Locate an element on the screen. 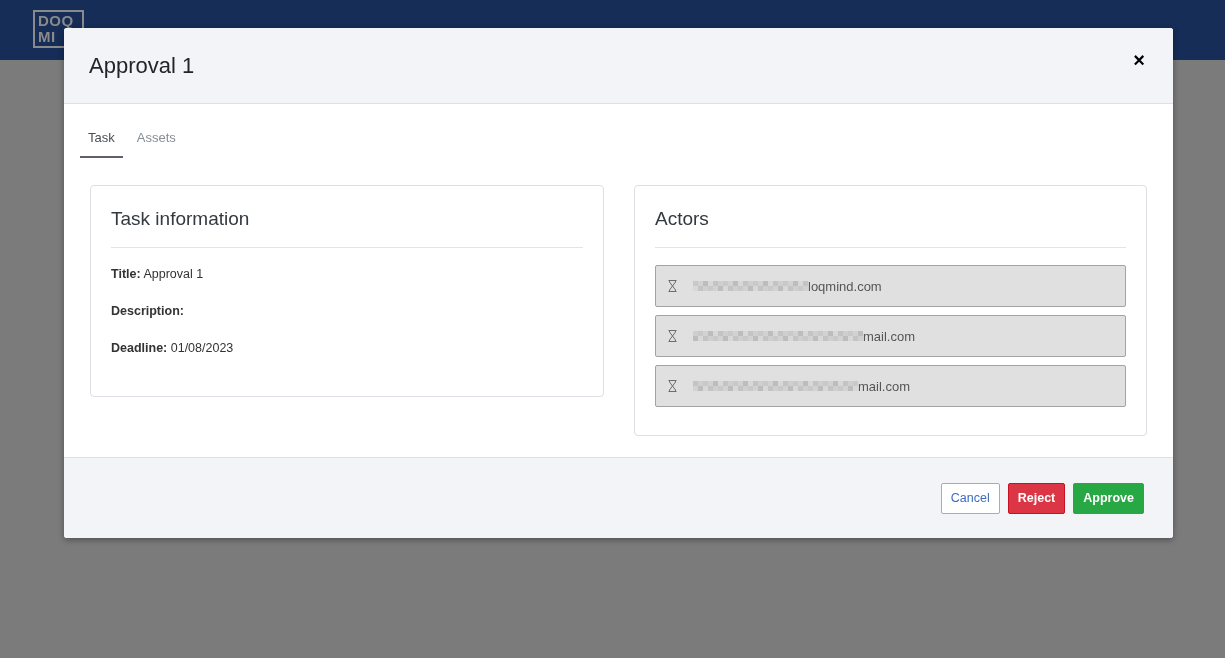 The width and height of the screenshot is (1225, 658). logo-text: MI is located at coordinates (47, 37).